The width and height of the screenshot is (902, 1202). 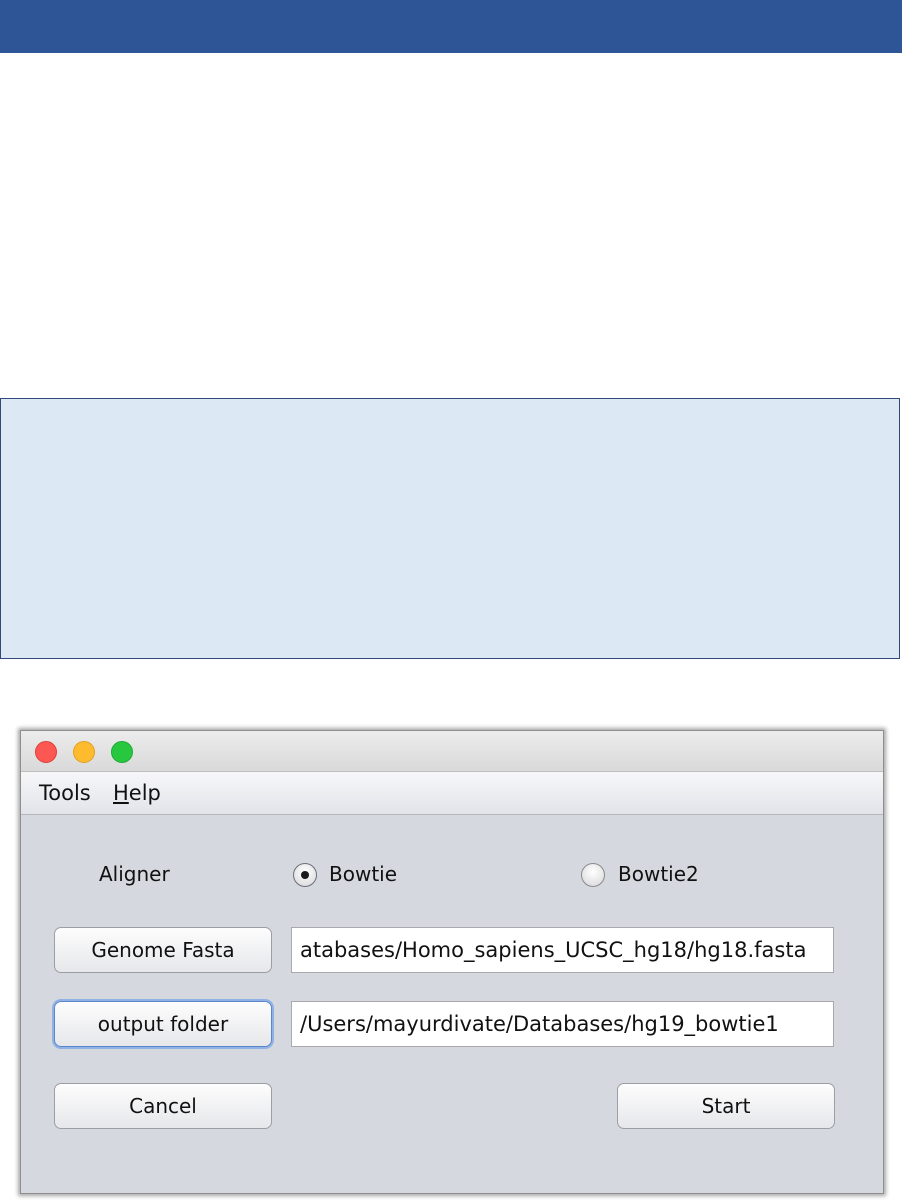 What do you see at coordinates (658, 874) in the screenshot?
I see `bowtie2-radio-label: Bowtie2` at bounding box center [658, 874].